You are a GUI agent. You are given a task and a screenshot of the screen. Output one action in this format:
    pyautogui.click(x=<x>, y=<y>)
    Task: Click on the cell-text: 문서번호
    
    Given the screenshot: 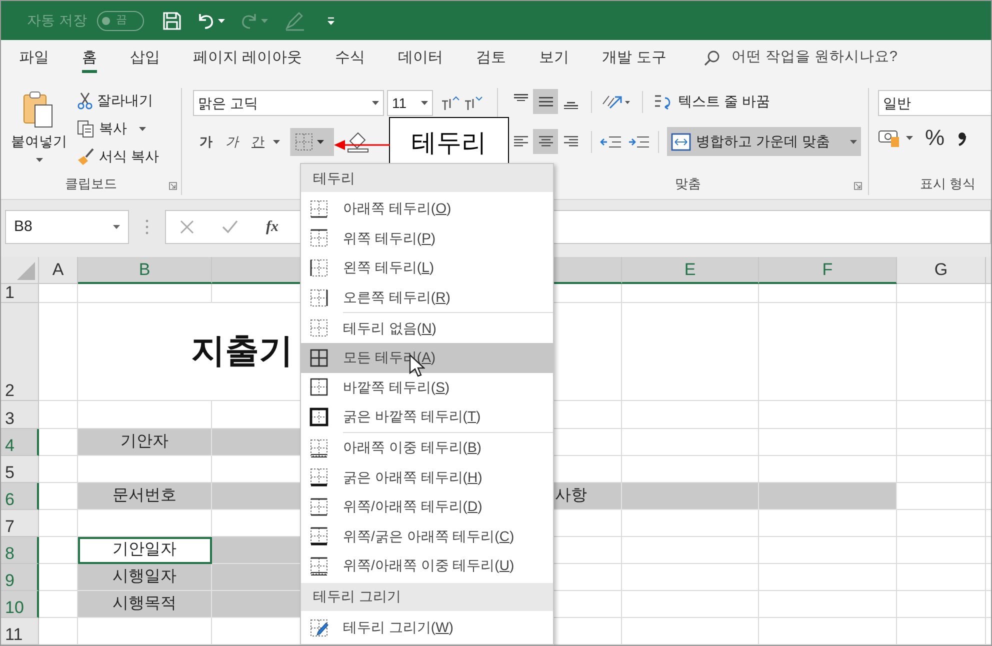 What is the action you would take?
    pyautogui.click(x=145, y=496)
    